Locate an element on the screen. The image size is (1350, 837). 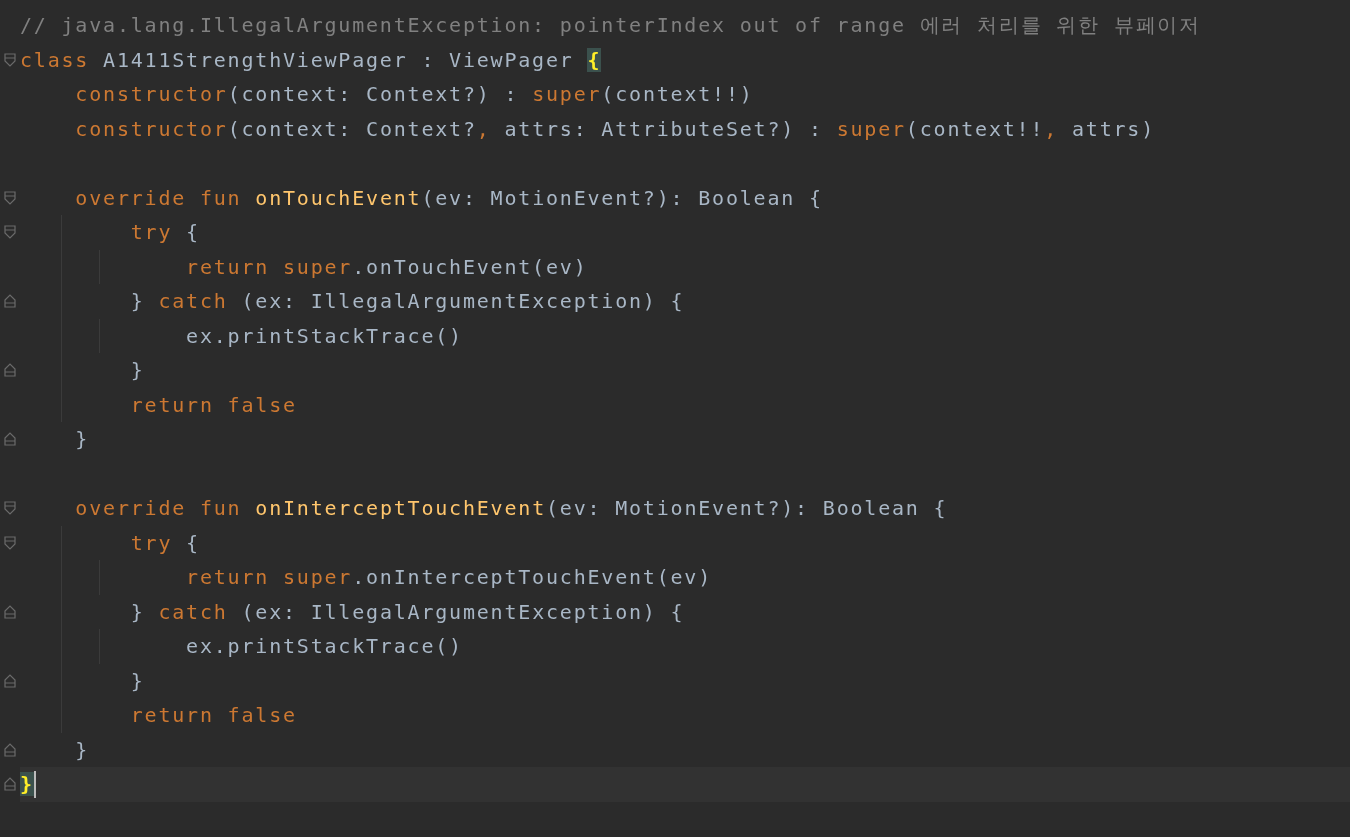
code-line: constructor(context: Context?, attrs: AttributeSet?) : super(context!!, attrs) is located at coordinates (614, 129).